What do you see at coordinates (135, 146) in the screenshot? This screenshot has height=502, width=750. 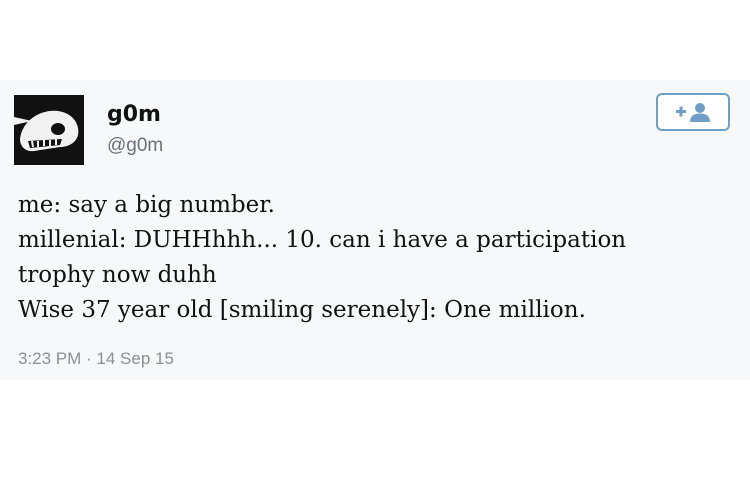 I see `user-handle: @g0m` at bounding box center [135, 146].